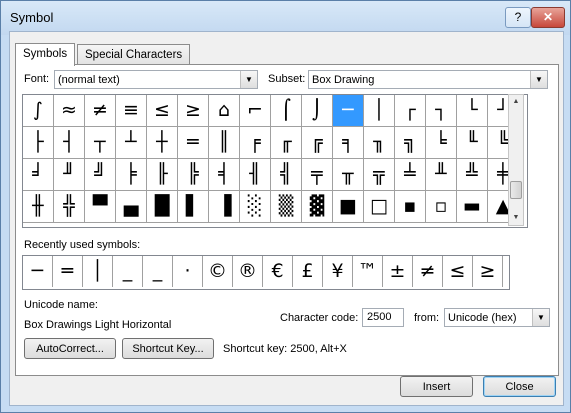 This screenshot has width=571, height=413. Describe the element at coordinates (348, 207) in the screenshot. I see `symbol-cell: ■` at that location.